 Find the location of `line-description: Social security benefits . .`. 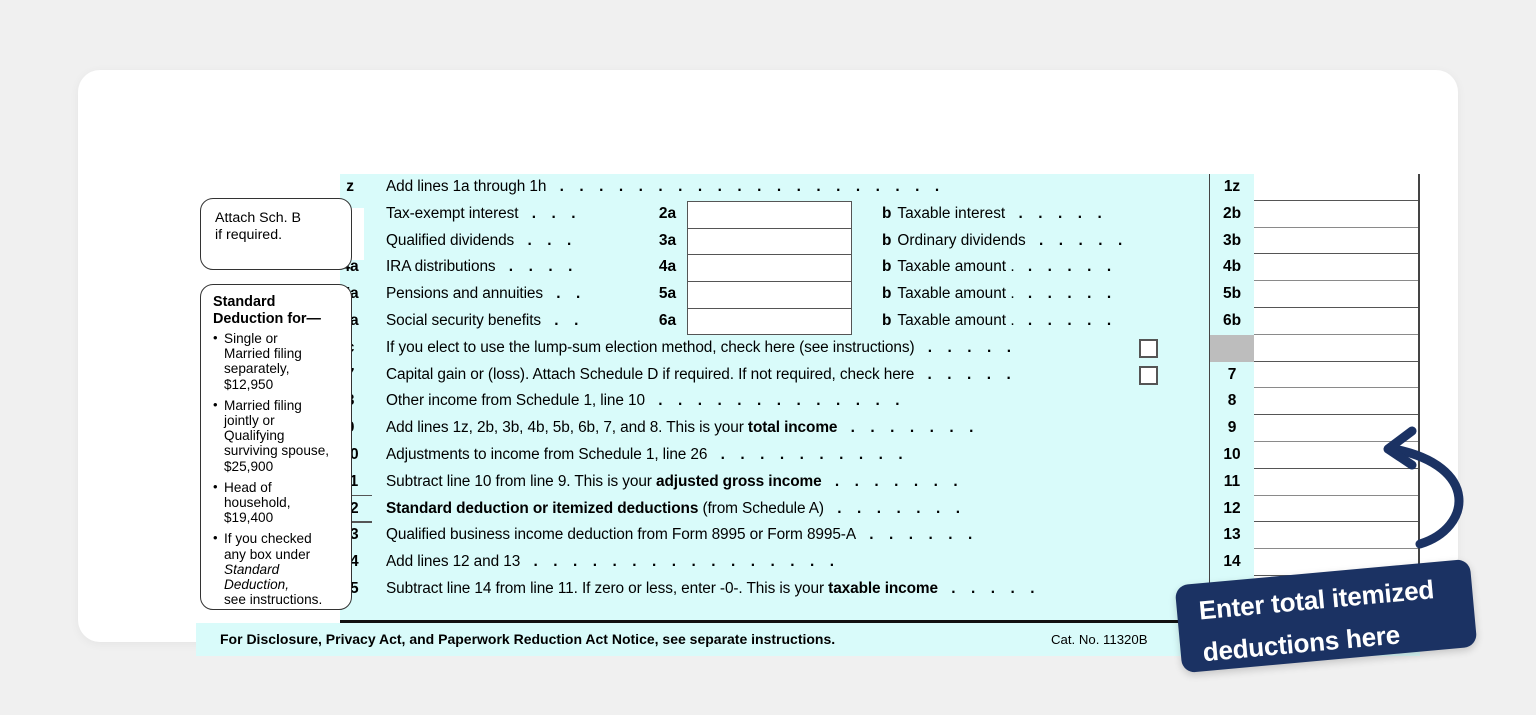

line-description: Social security benefits . . is located at coordinates (485, 320).